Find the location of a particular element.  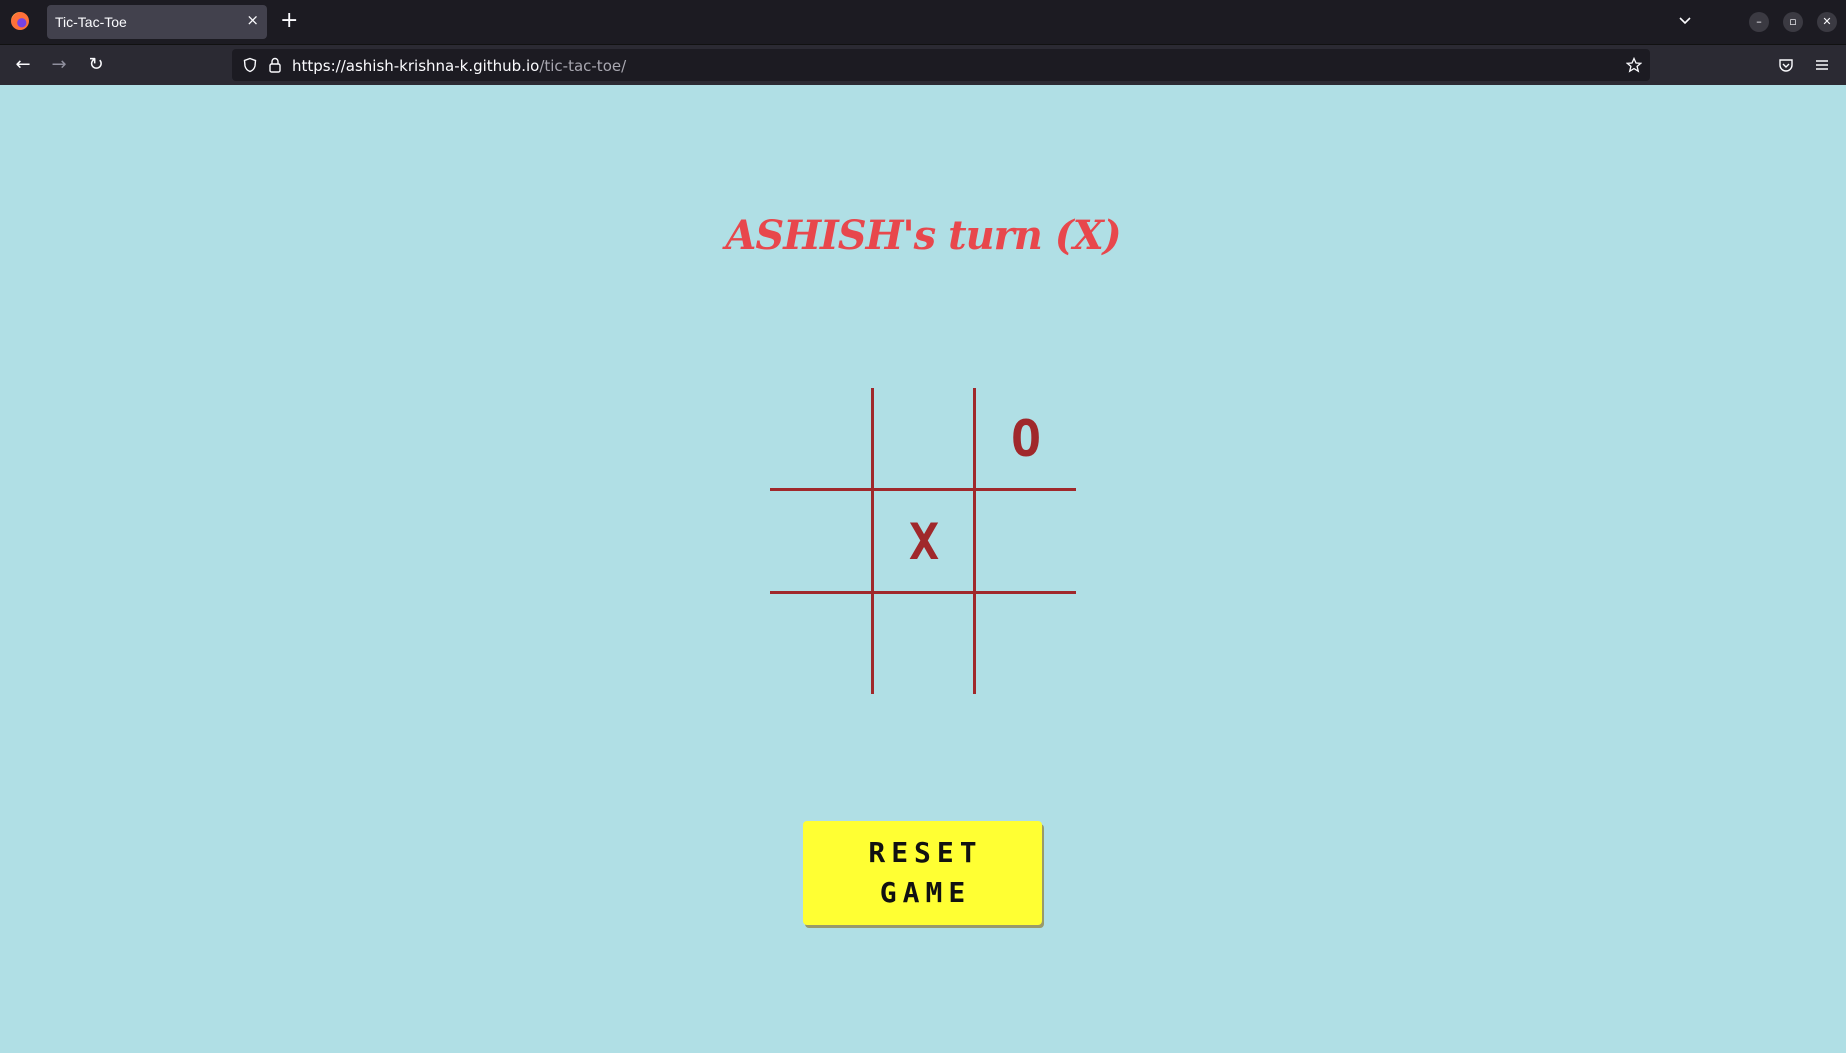

board-cell-3: O is located at coordinates (1026, 439).